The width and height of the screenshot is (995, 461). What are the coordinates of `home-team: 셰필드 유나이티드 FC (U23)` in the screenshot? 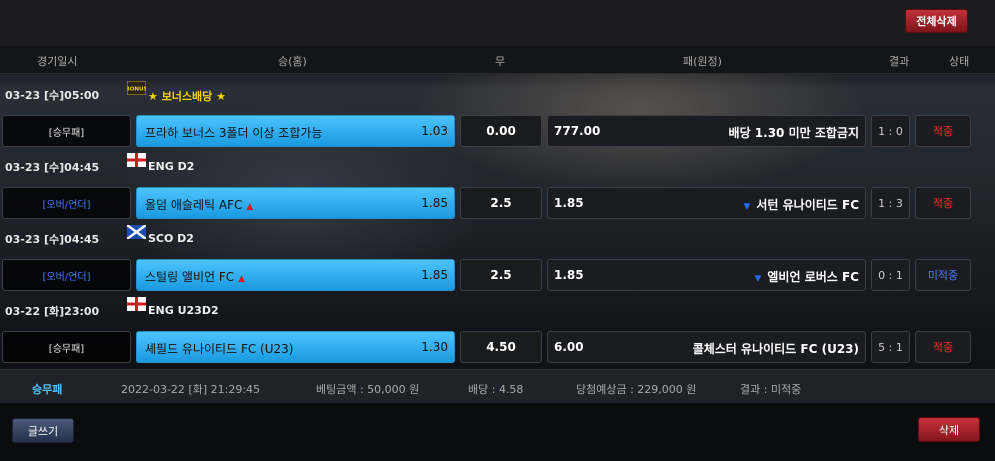 It's located at (219, 349).